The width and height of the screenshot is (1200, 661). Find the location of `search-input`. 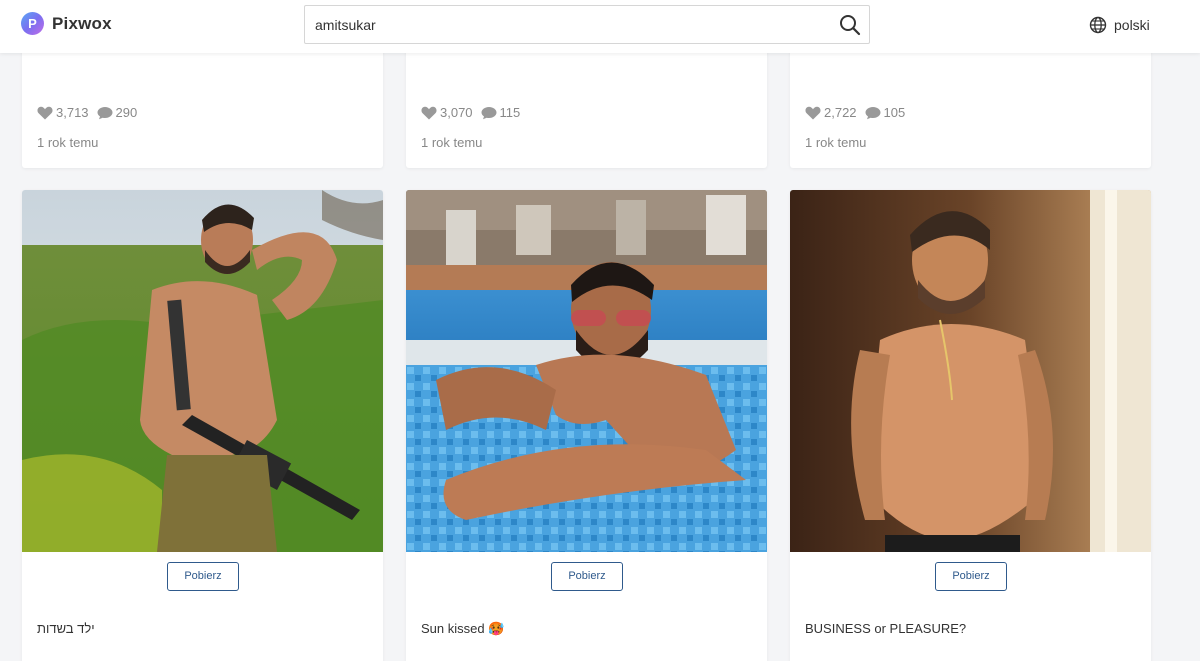

search-input is located at coordinates (565, 24).